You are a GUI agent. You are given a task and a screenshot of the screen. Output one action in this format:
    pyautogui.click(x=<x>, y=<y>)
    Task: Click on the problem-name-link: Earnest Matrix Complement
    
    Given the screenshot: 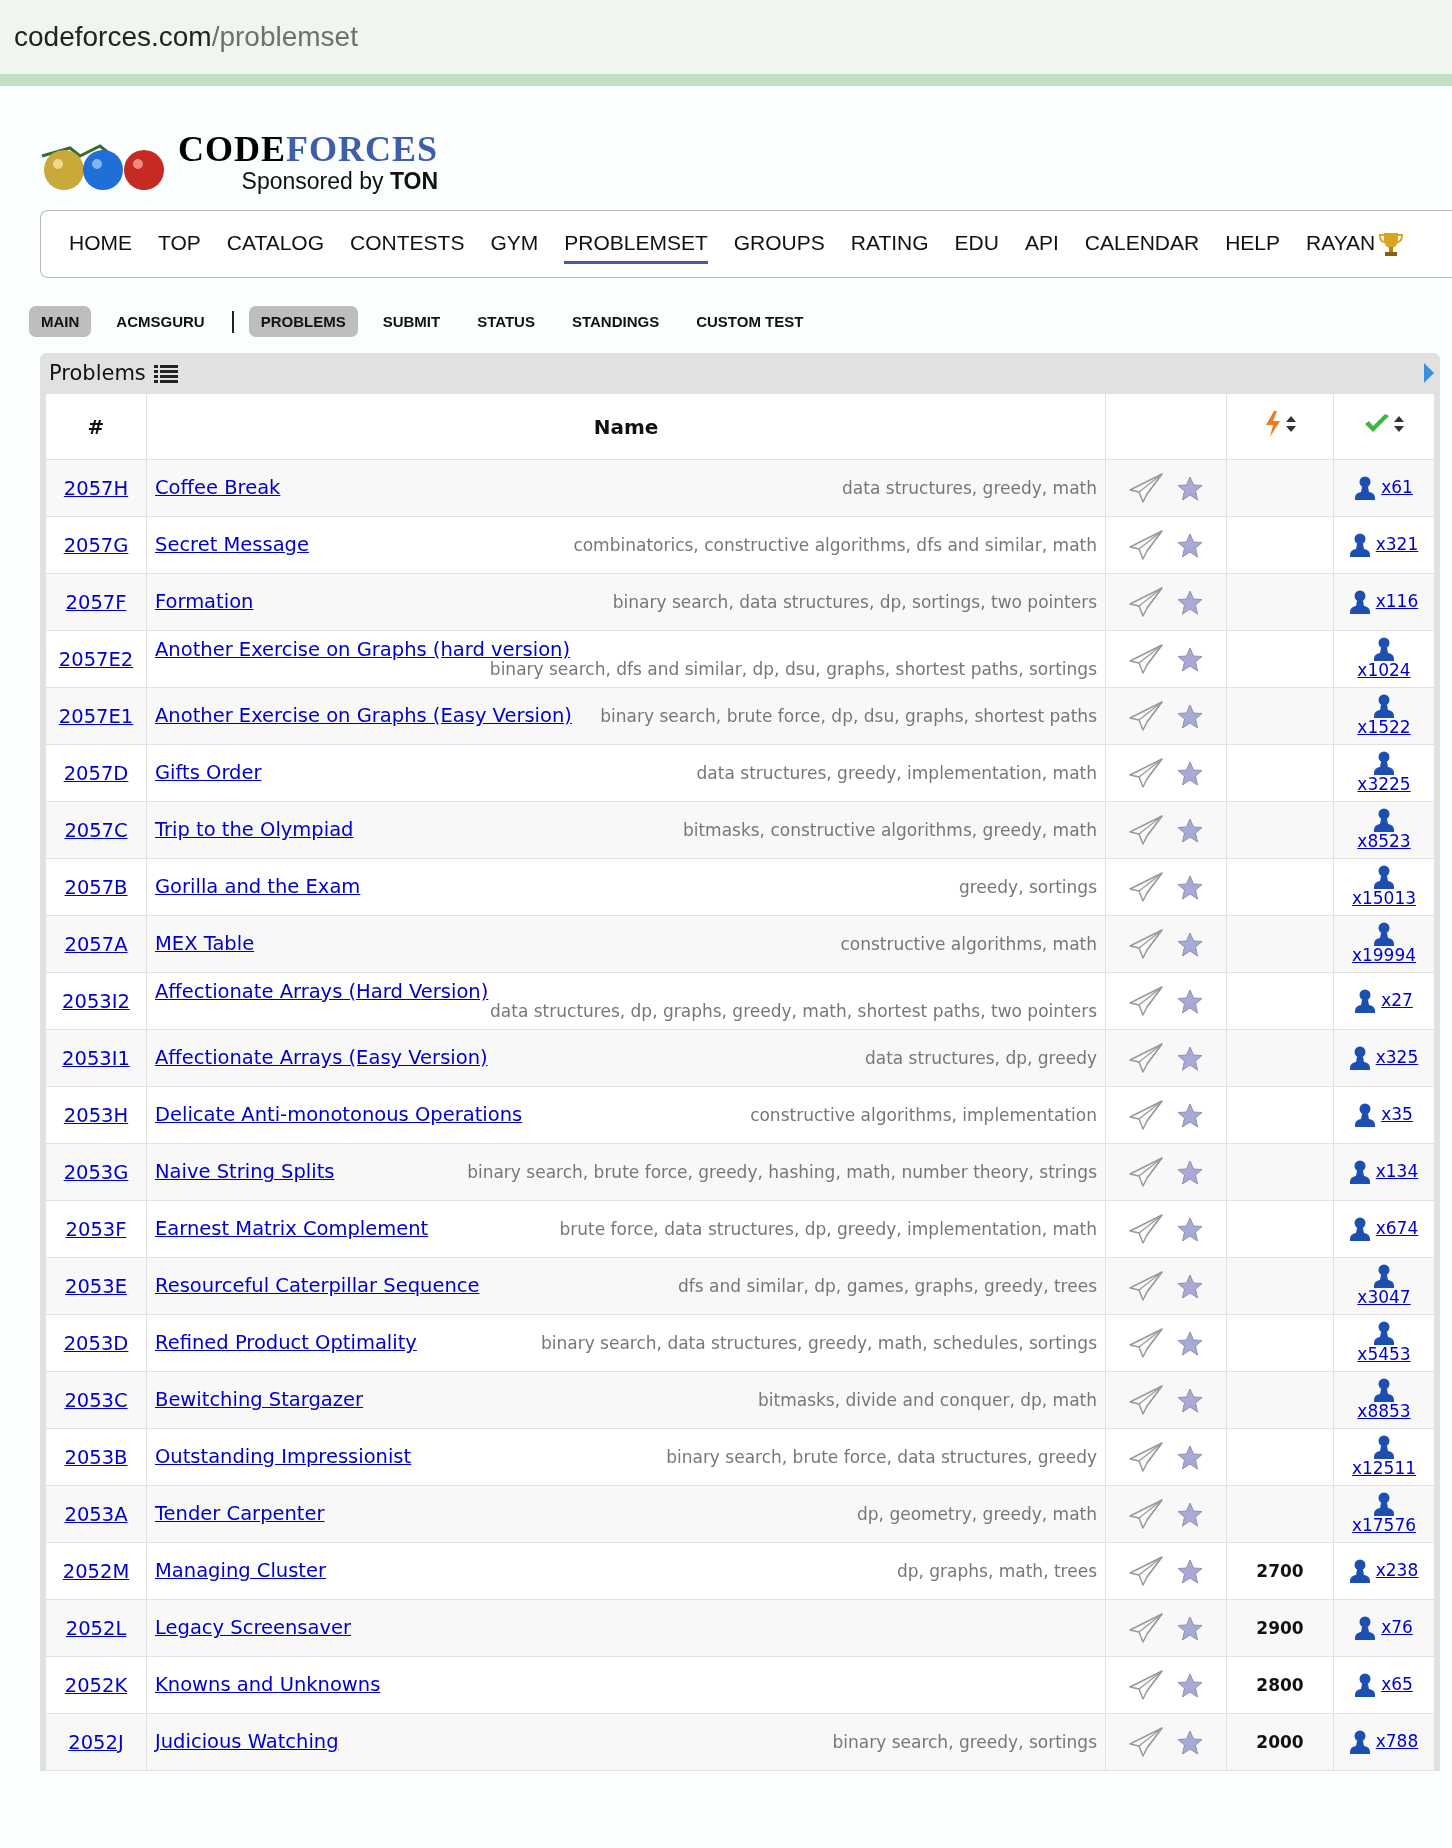 What is the action you would take?
    pyautogui.click(x=292, y=1229)
    